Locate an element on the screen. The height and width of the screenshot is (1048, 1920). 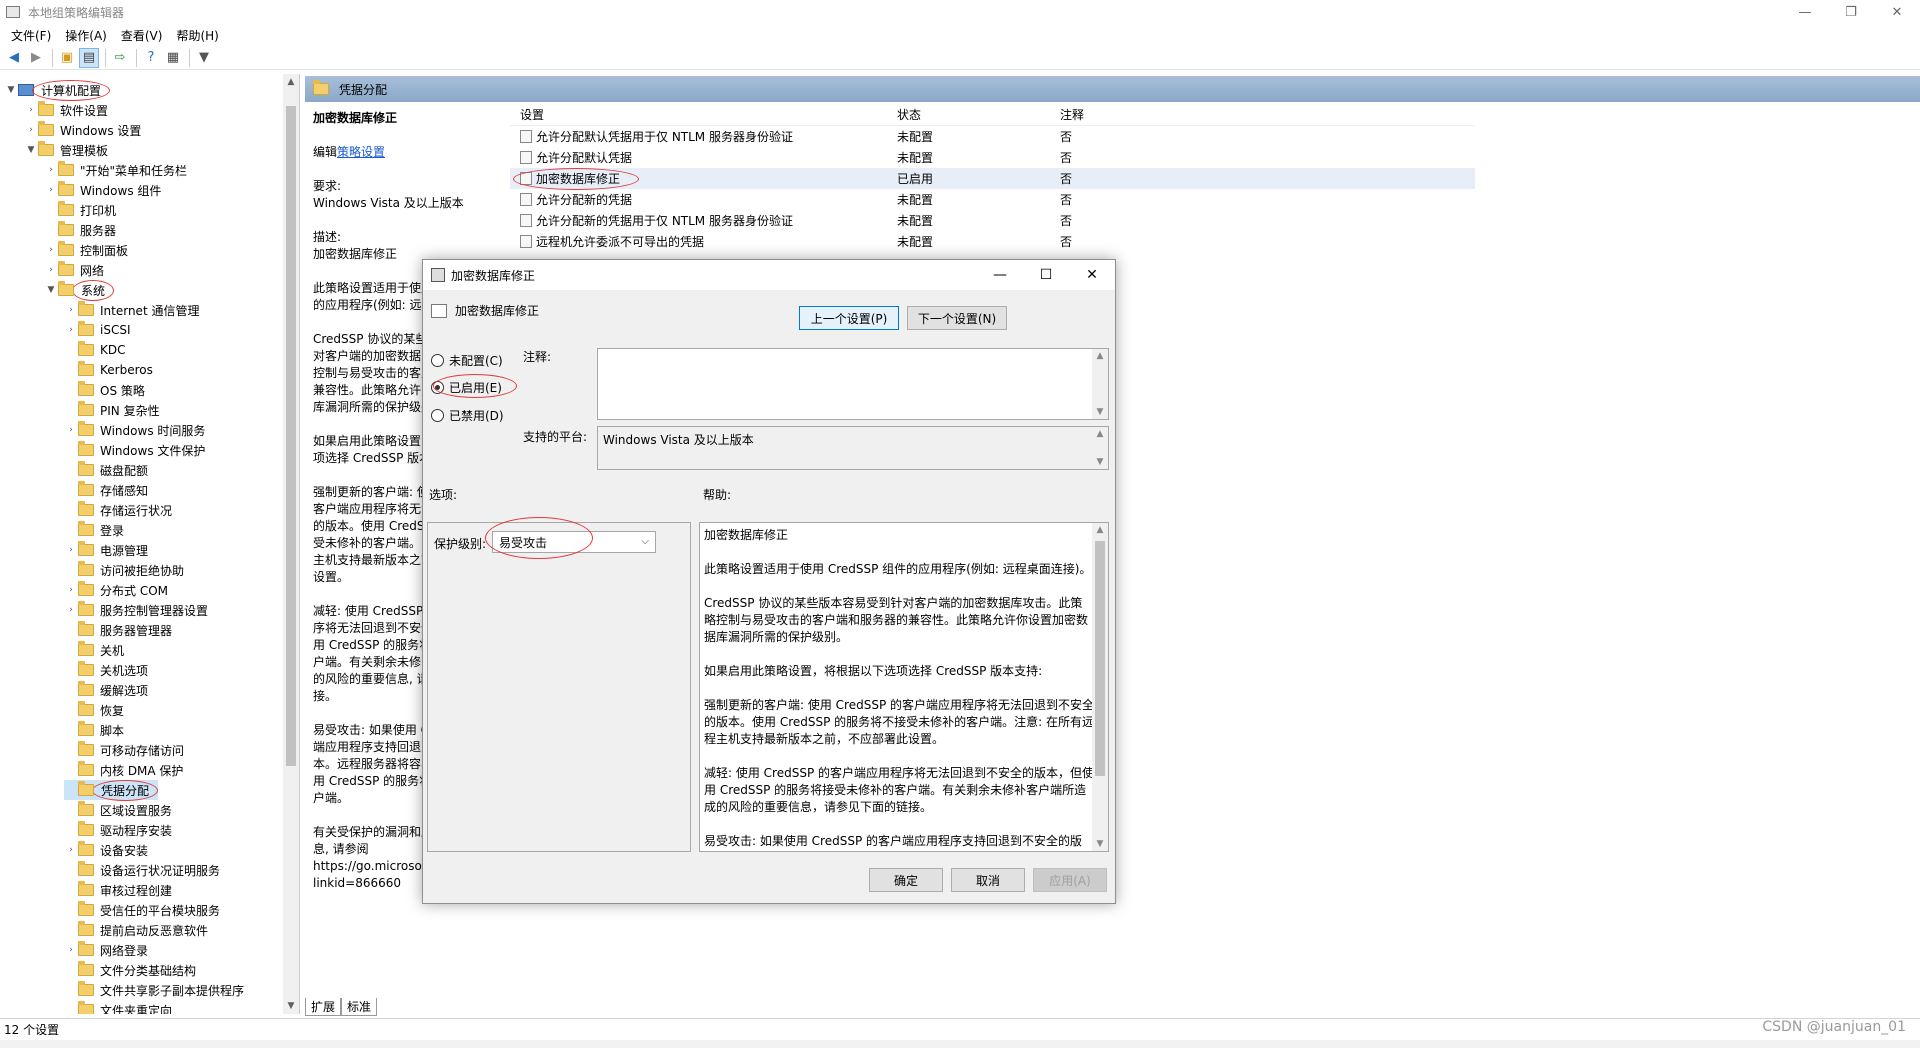
protection-level-select: 易受攻击 ⌵ is located at coordinates (574, 542).